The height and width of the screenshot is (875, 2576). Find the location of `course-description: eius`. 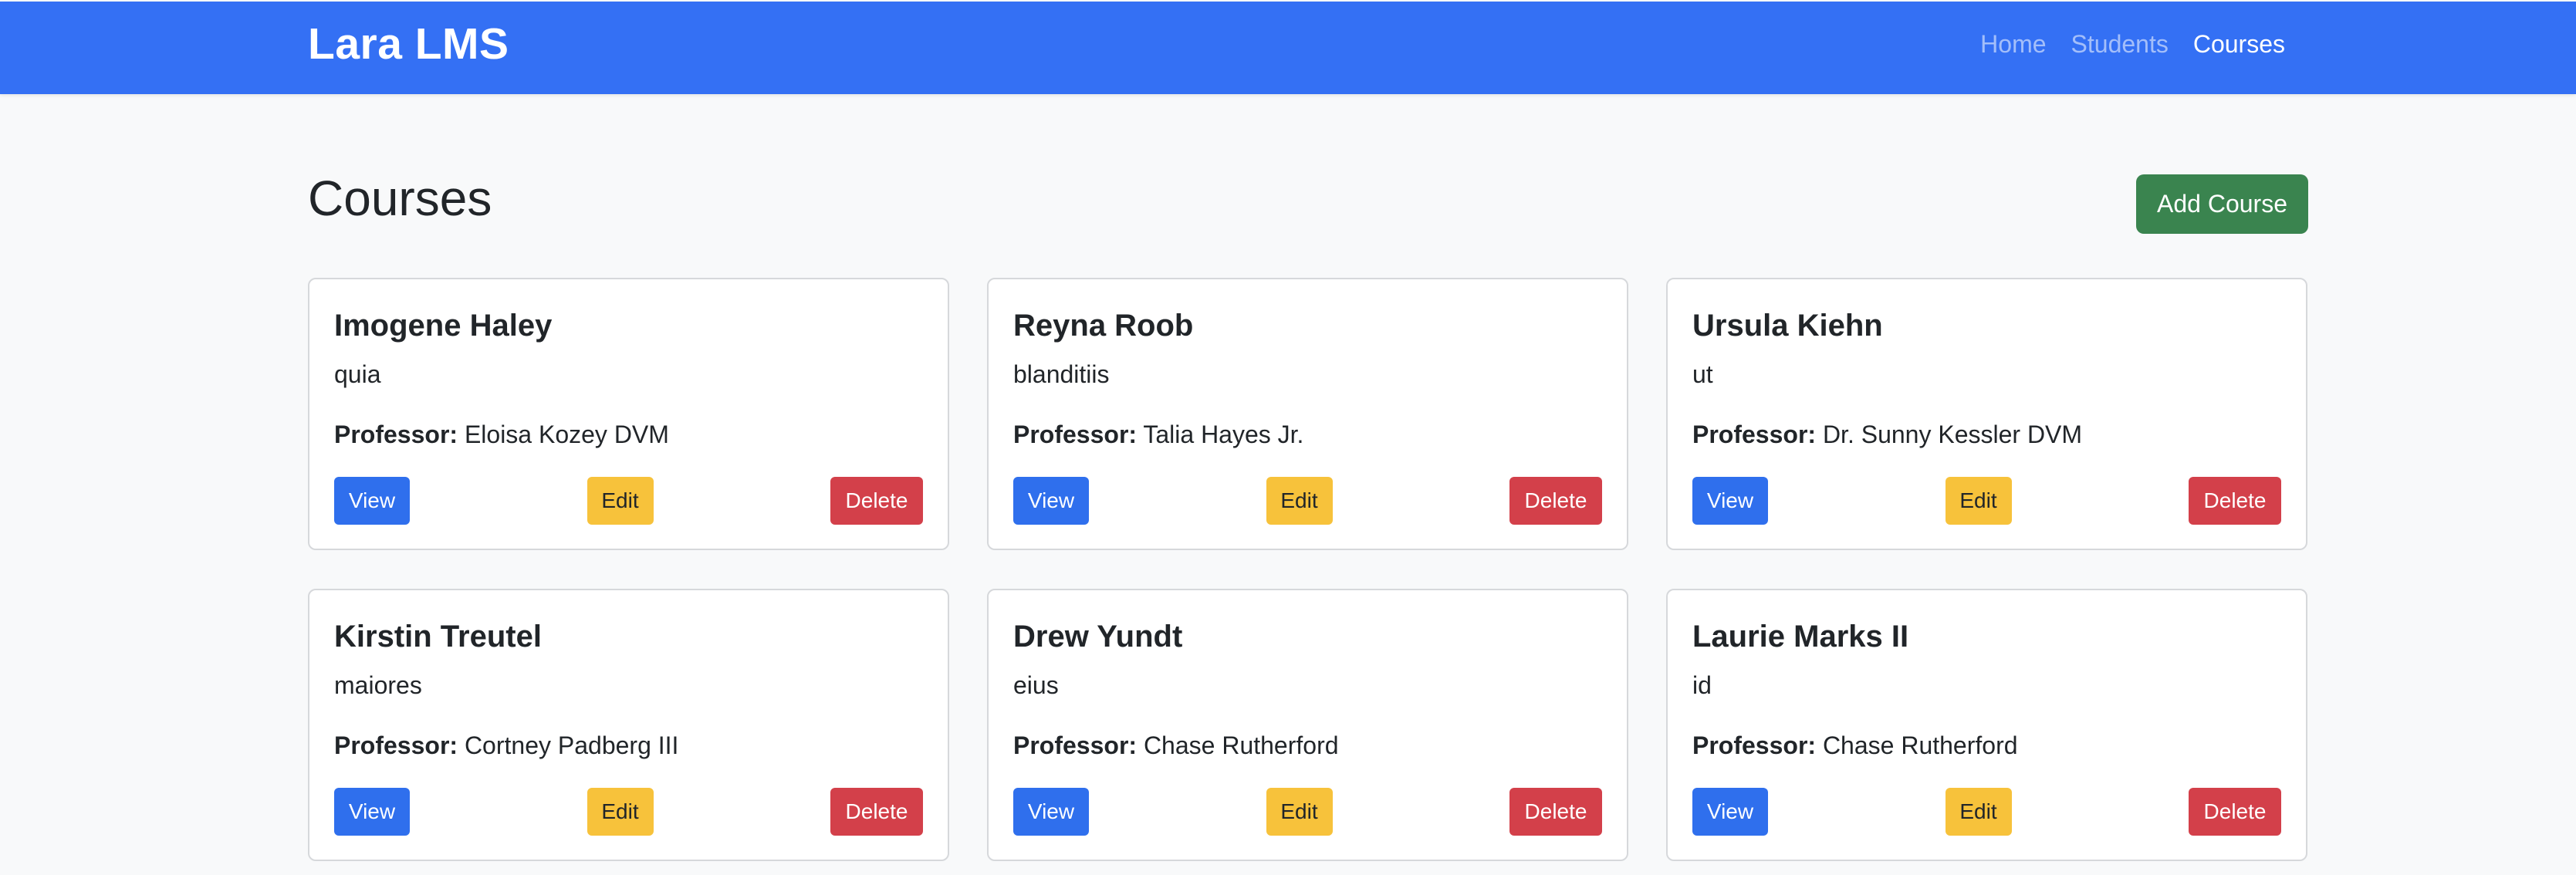

course-description: eius is located at coordinates (1036, 685).